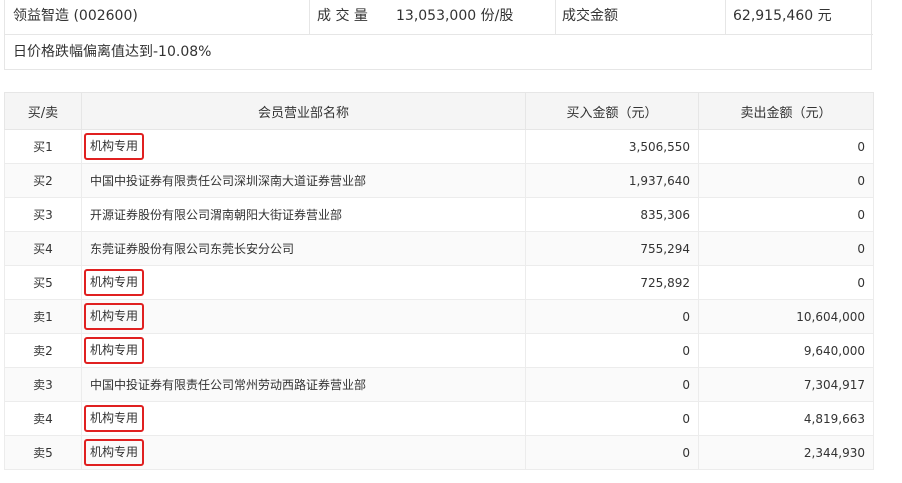  Describe the element at coordinates (786, 111) in the screenshot. I see `header-sell-amount: 卖出金额（元）` at that location.